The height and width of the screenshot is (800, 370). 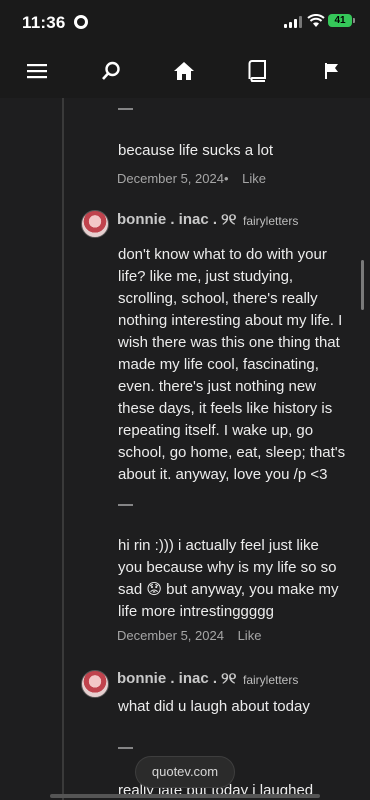 I want to click on comment-line: scrolling, school, there's really, so click(x=218, y=298).